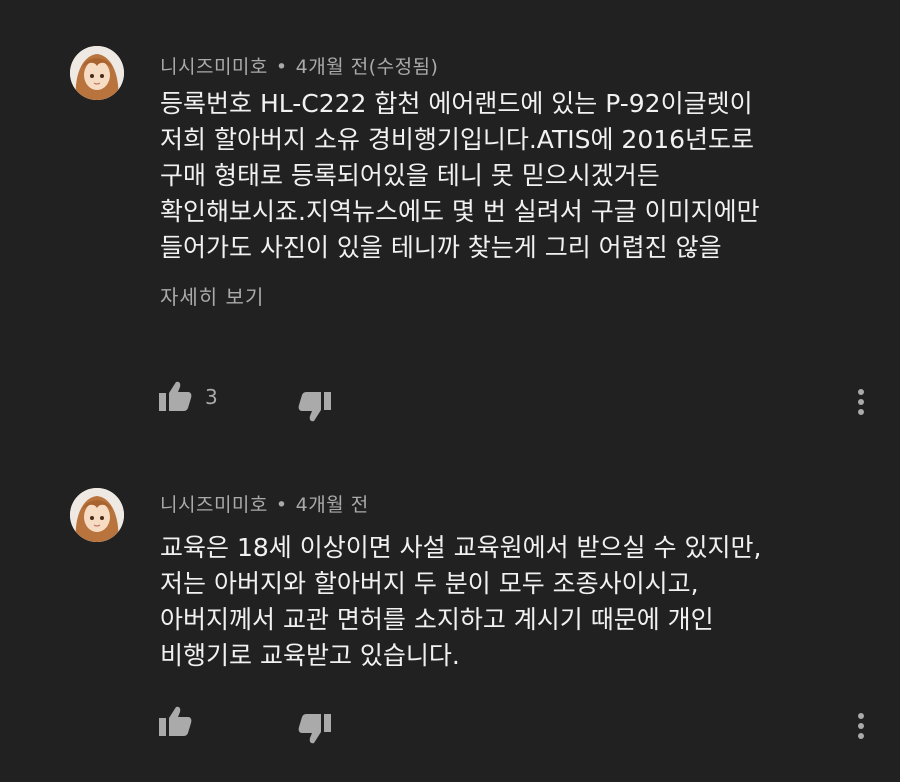 This screenshot has height=782, width=900. What do you see at coordinates (461, 547) in the screenshot?
I see `comment-line: 교육은 18세 이상이면 사설 교육원에서 받으실 수 있지만,` at bounding box center [461, 547].